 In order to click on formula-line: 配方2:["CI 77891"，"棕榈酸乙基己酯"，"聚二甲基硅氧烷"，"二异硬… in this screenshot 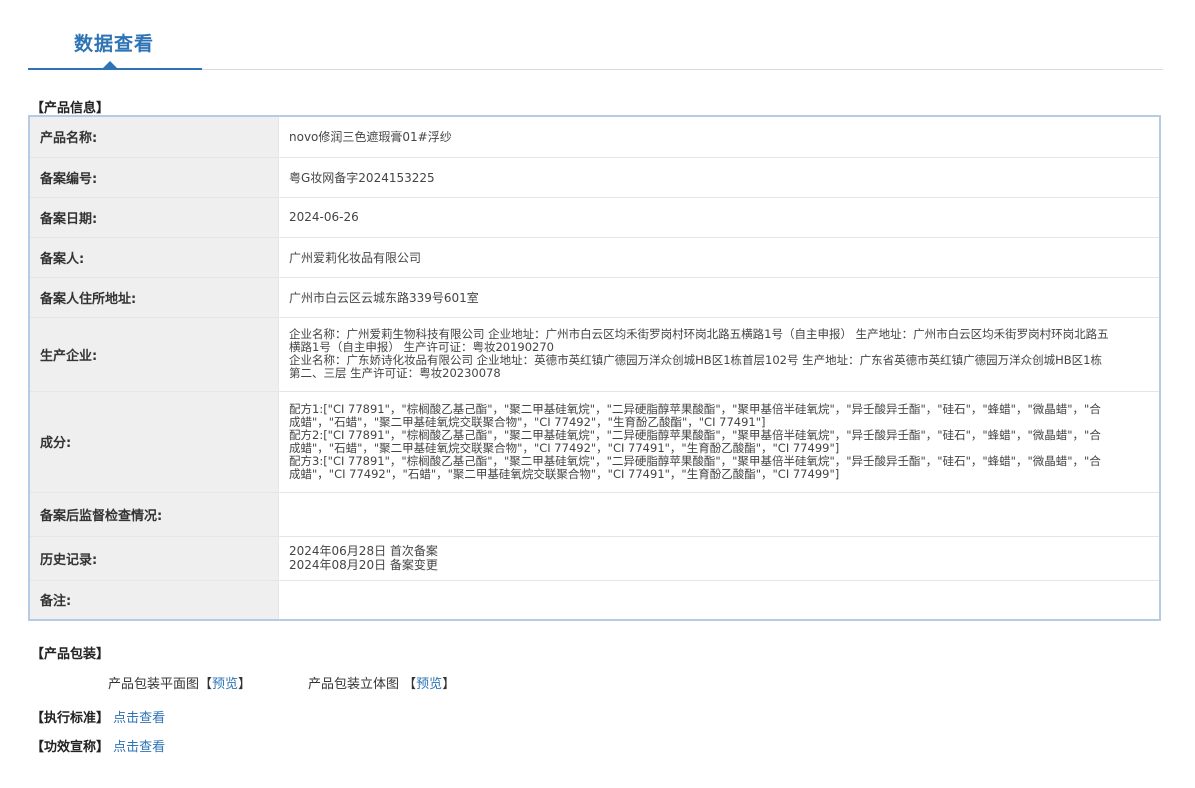, I will do `click(695, 441)`.